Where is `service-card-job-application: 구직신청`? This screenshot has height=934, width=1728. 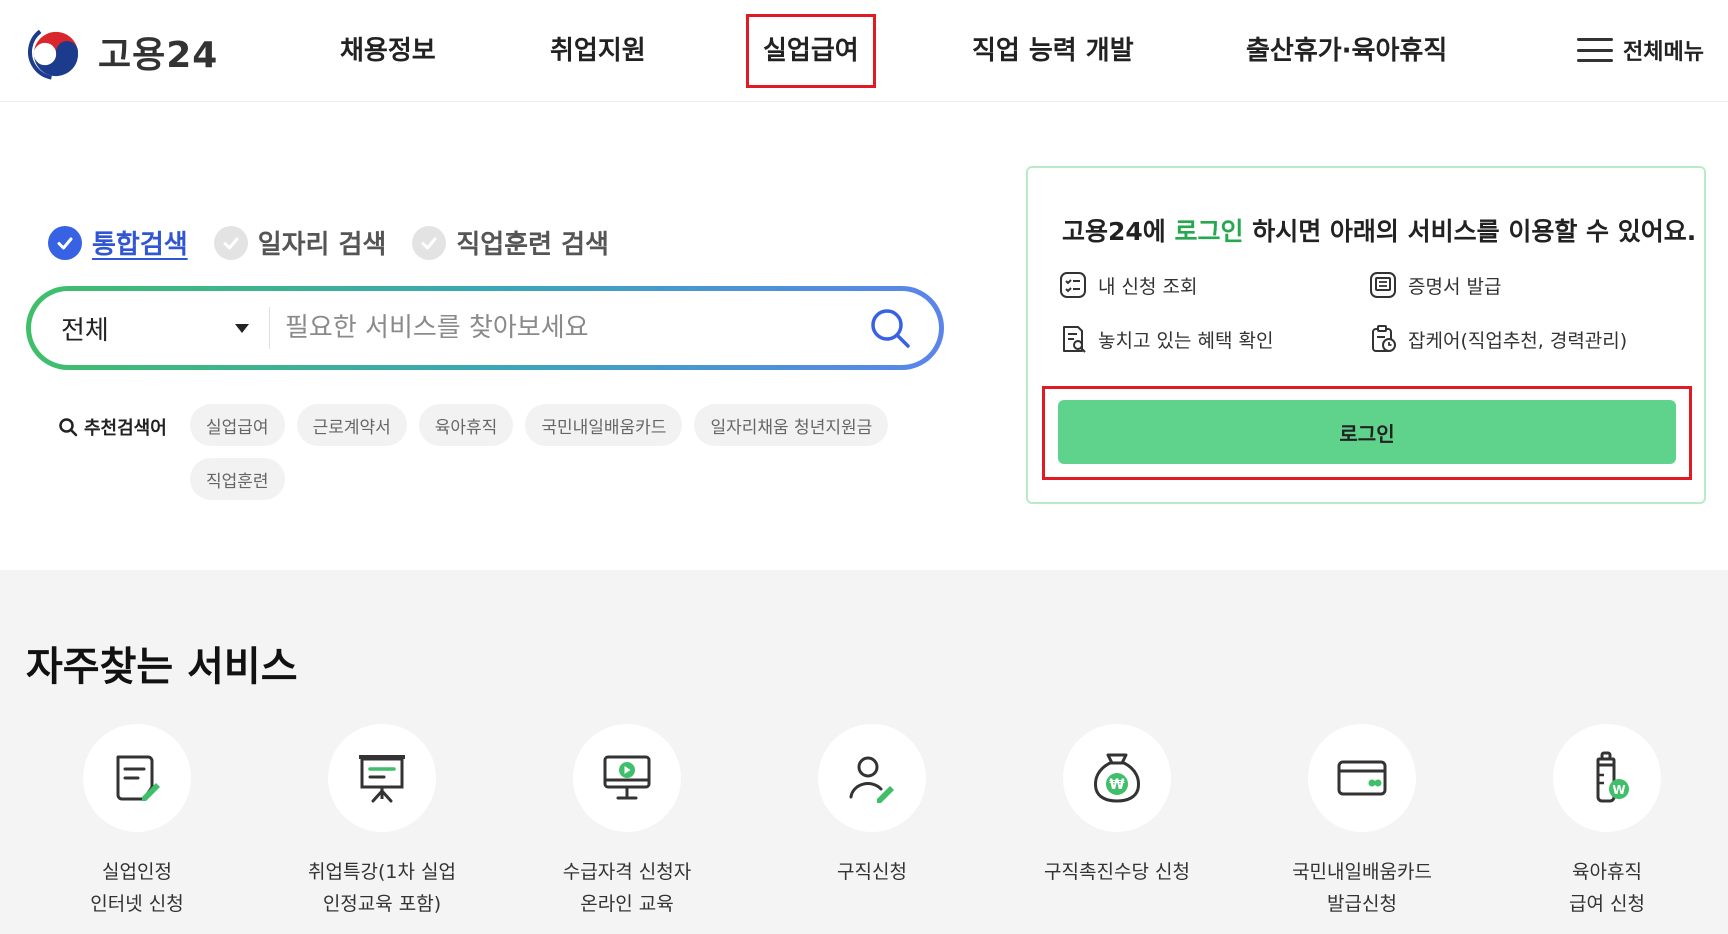 service-card-job-application: 구직신청 is located at coordinates (872, 806).